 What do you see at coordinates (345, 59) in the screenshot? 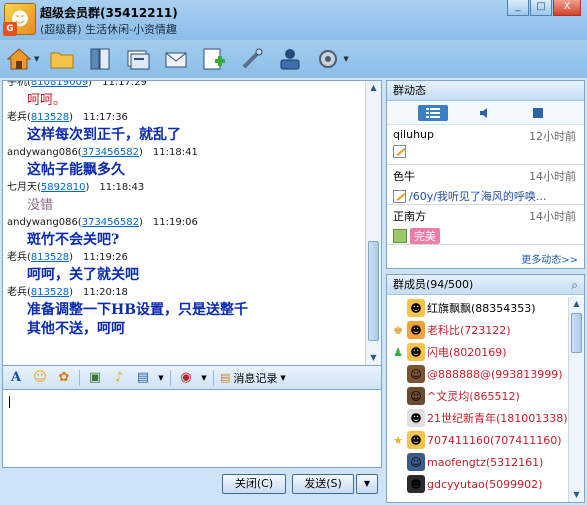
I see `settings-dropdown-icon: ▼` at bounding box center [345, 59].